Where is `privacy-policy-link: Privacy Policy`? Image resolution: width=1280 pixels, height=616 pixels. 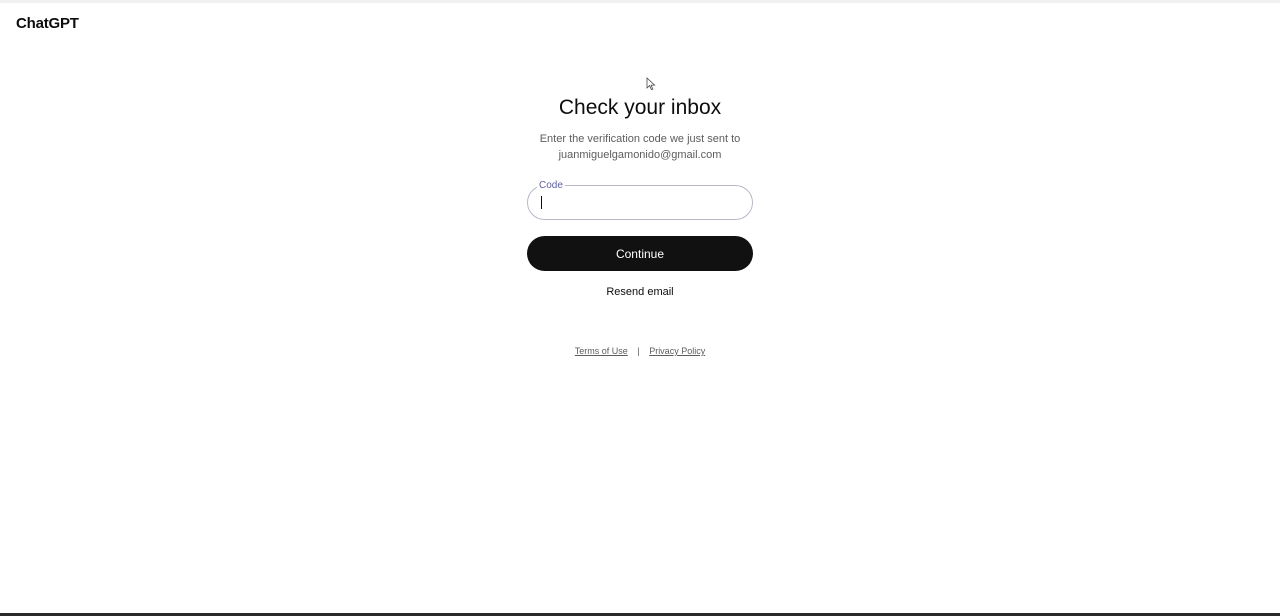 privacy-policy-link: Privacy Policy is located at coordinates (677, 351).